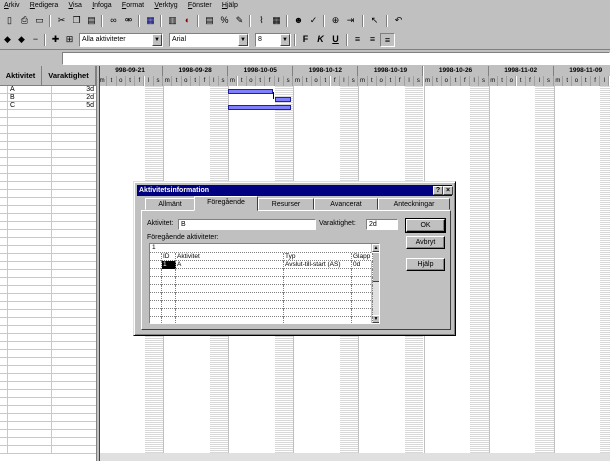  Describe the element at coordinates (425, 242) in the screenshot. I see `cancel-button: Avbryt` at that location.